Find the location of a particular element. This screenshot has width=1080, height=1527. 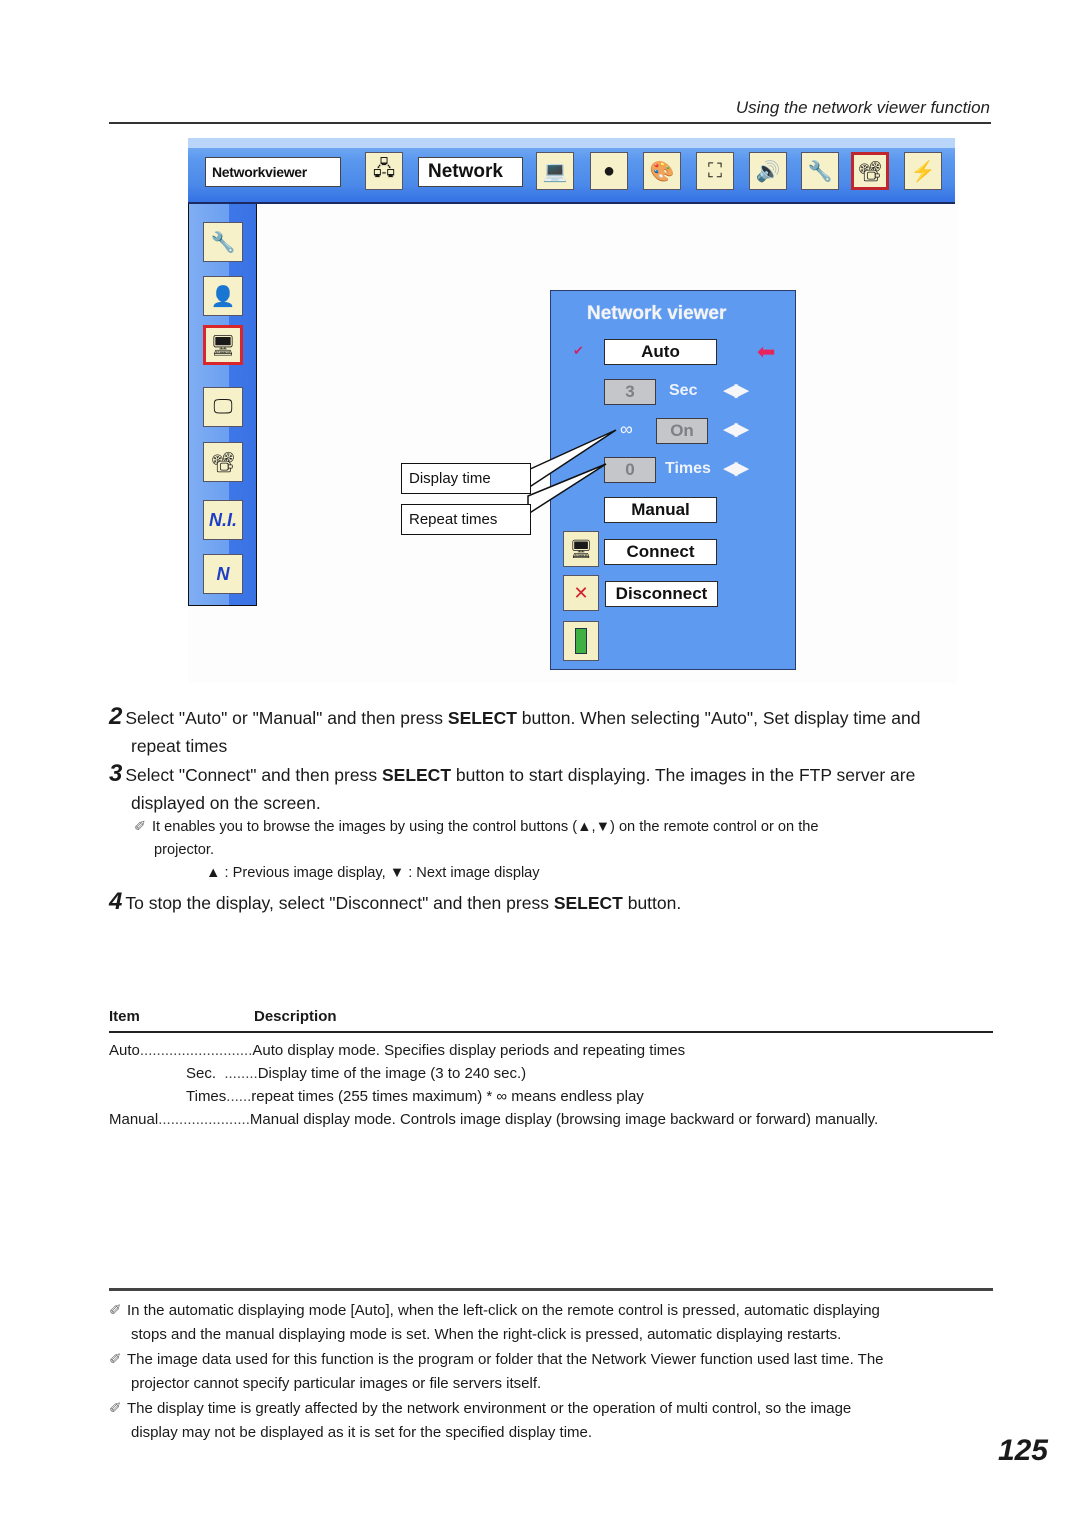

callout-leaders is located at coordinates (572, 472).